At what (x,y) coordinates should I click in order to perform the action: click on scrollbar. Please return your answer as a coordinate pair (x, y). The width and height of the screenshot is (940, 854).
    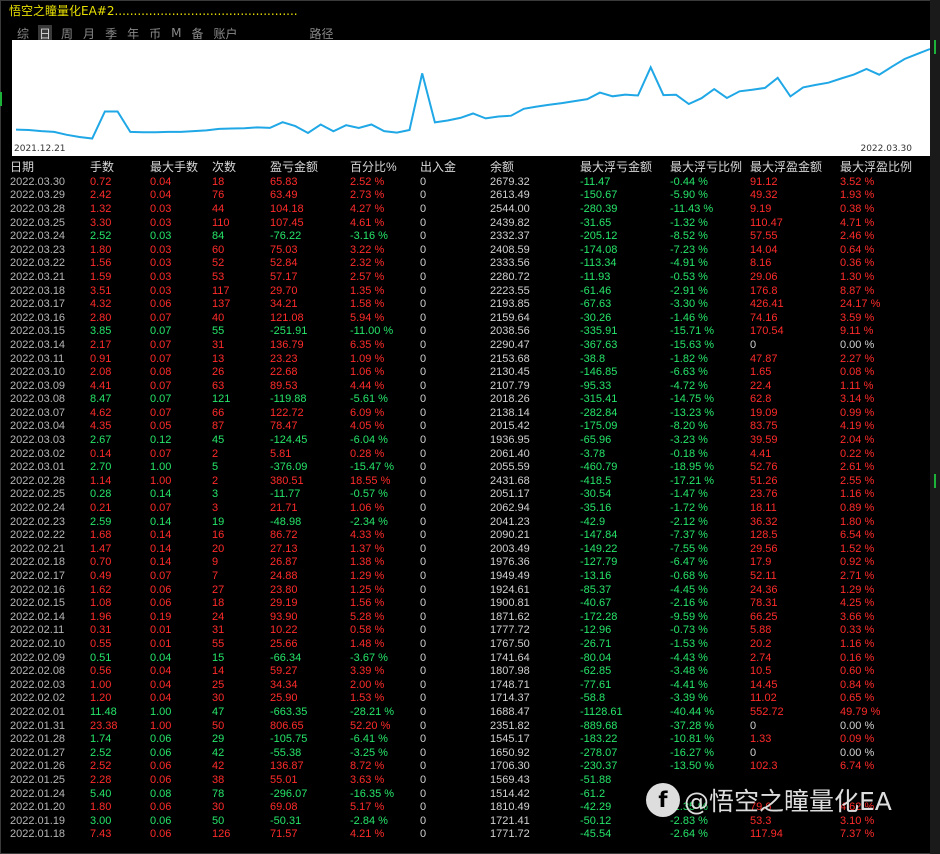
    Looking at the image, I should click on (935, 427).